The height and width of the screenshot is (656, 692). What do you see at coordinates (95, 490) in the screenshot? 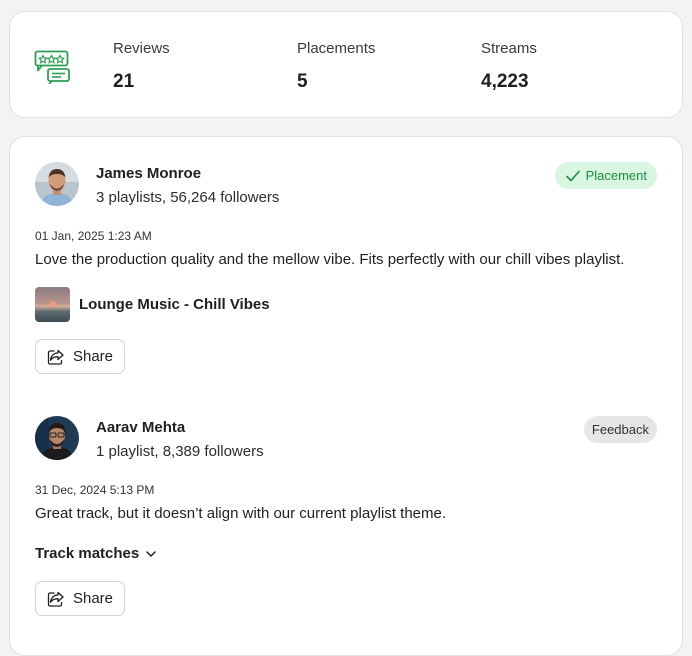
I see `review-date: 31 Dec, 2024 5:13 PM` at bounding box center [95, 490].